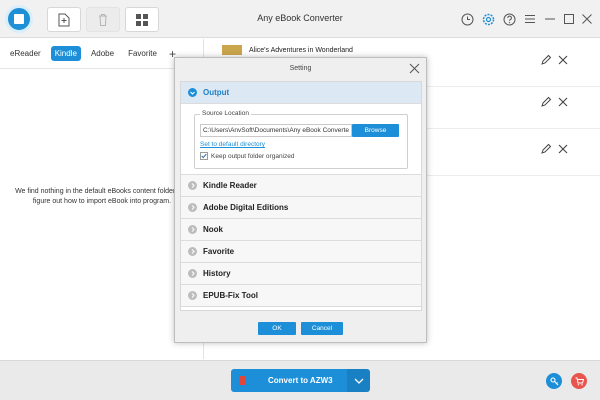  I want to click on help-button, so click(509, 19).